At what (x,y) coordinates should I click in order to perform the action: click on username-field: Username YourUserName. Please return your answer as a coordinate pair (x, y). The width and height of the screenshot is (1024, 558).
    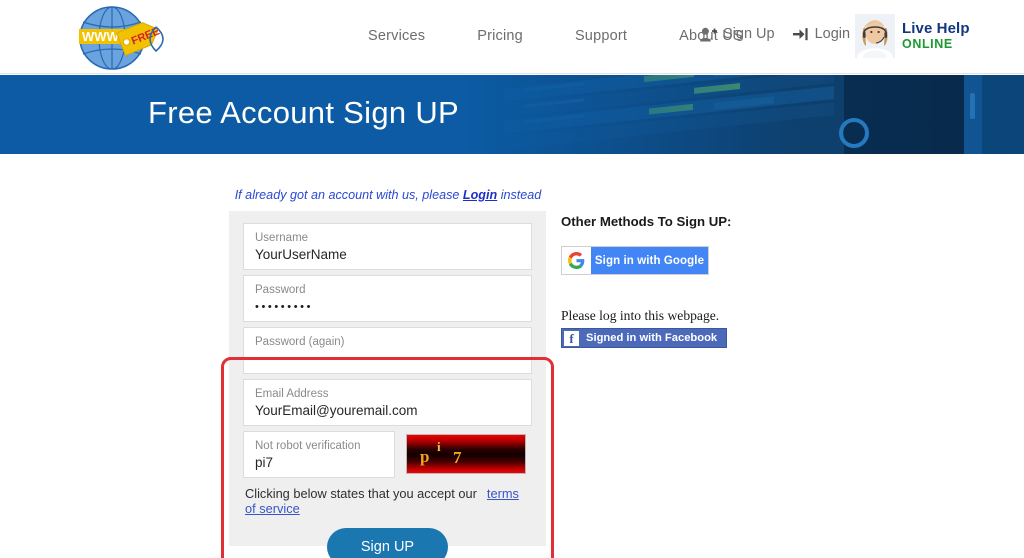
    Looking at the image, I should click on (387, 246).